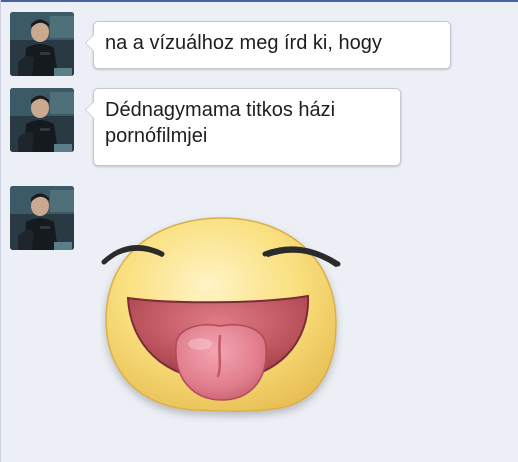  What do you see at coordinates (259, 1) in the screenshot?
I see `top-border` at bounding box center [259, 1].